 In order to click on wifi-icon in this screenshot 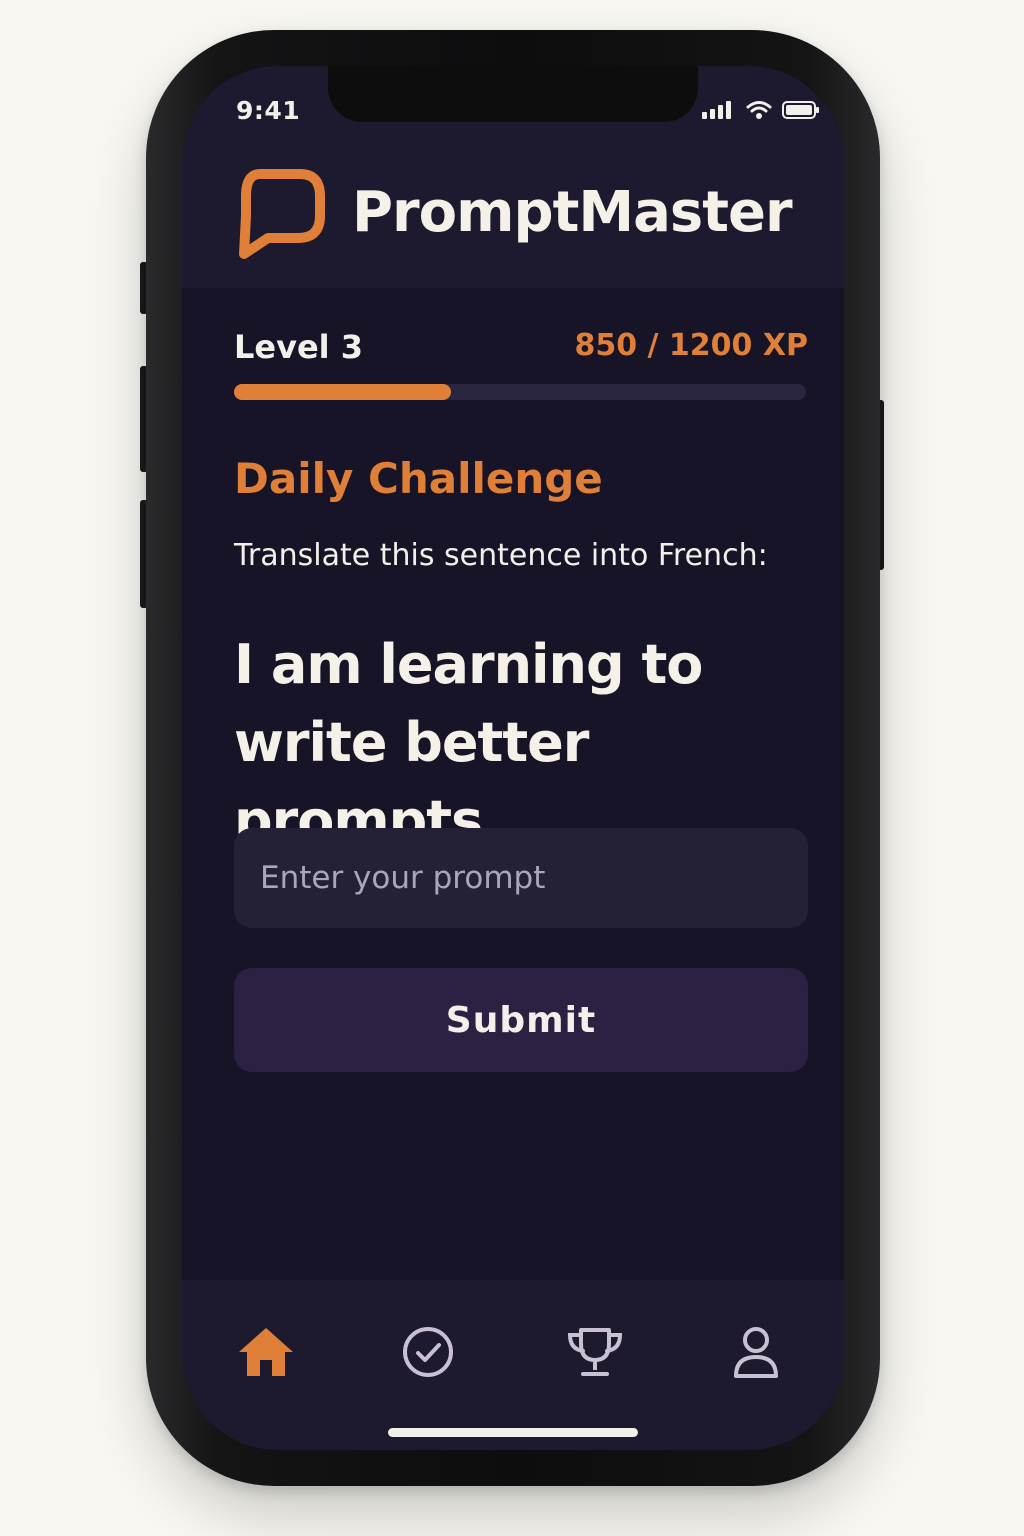, I will do `click(759, 110)`.